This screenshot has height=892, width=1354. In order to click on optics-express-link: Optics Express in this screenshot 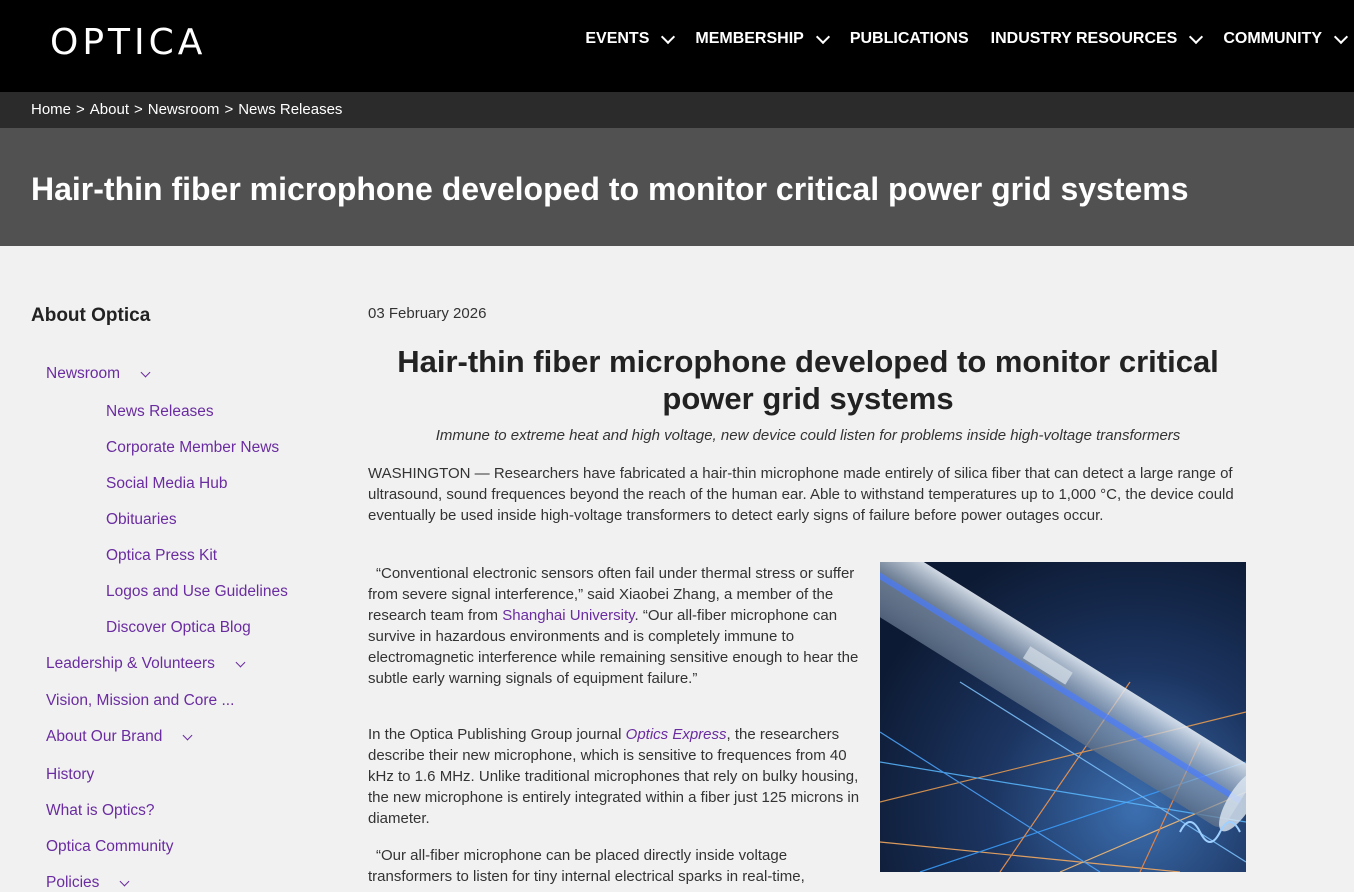, I will do `click(676, 734)`.